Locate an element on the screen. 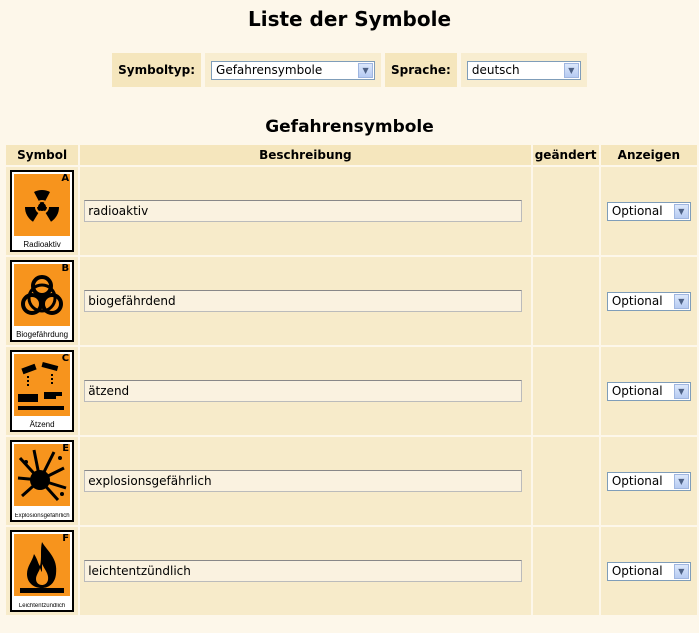 Image resolution: width=699 pixels, height=633 pixels. table-row: C Ätzend ätzend Optional ▼ is located at coordinates (351, 391).